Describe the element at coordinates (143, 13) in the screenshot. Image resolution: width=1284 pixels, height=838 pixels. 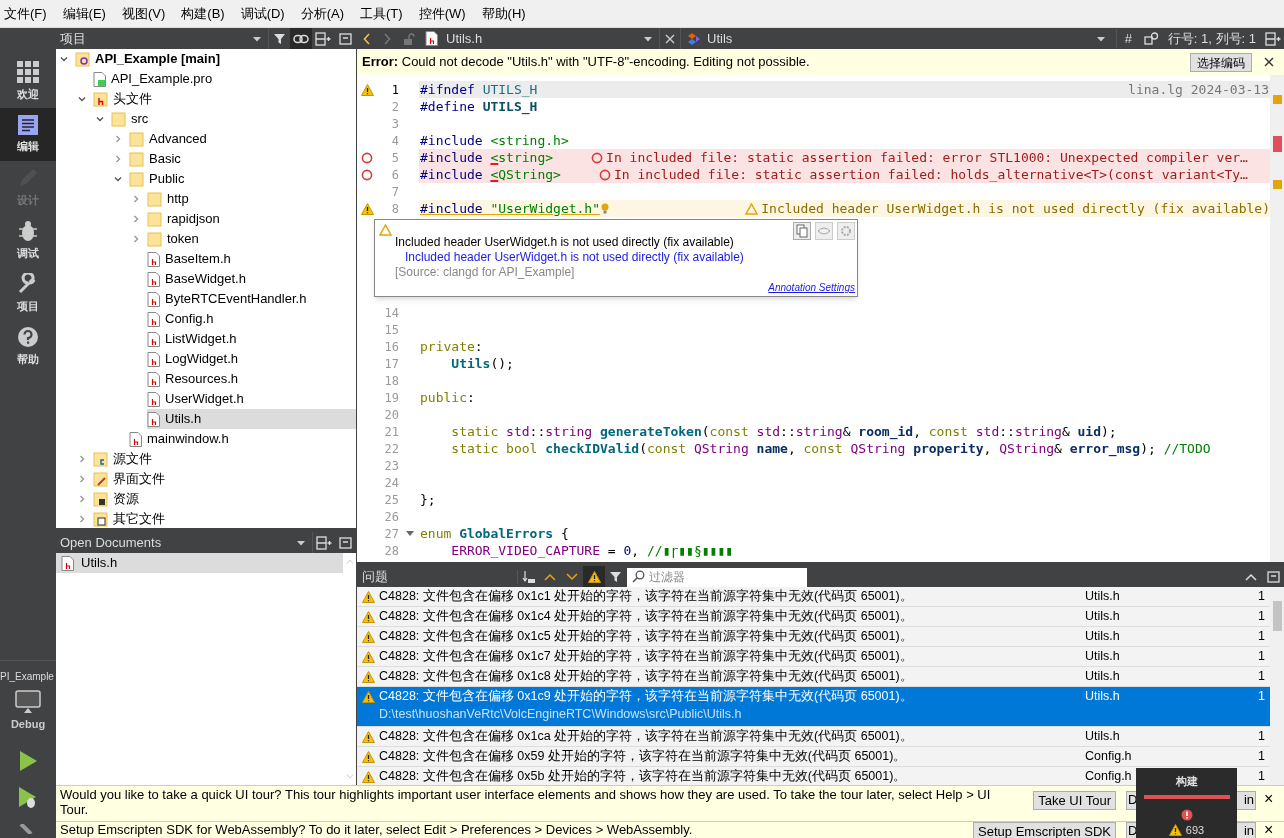
I see `menu-item: 视图(V)` at that location.